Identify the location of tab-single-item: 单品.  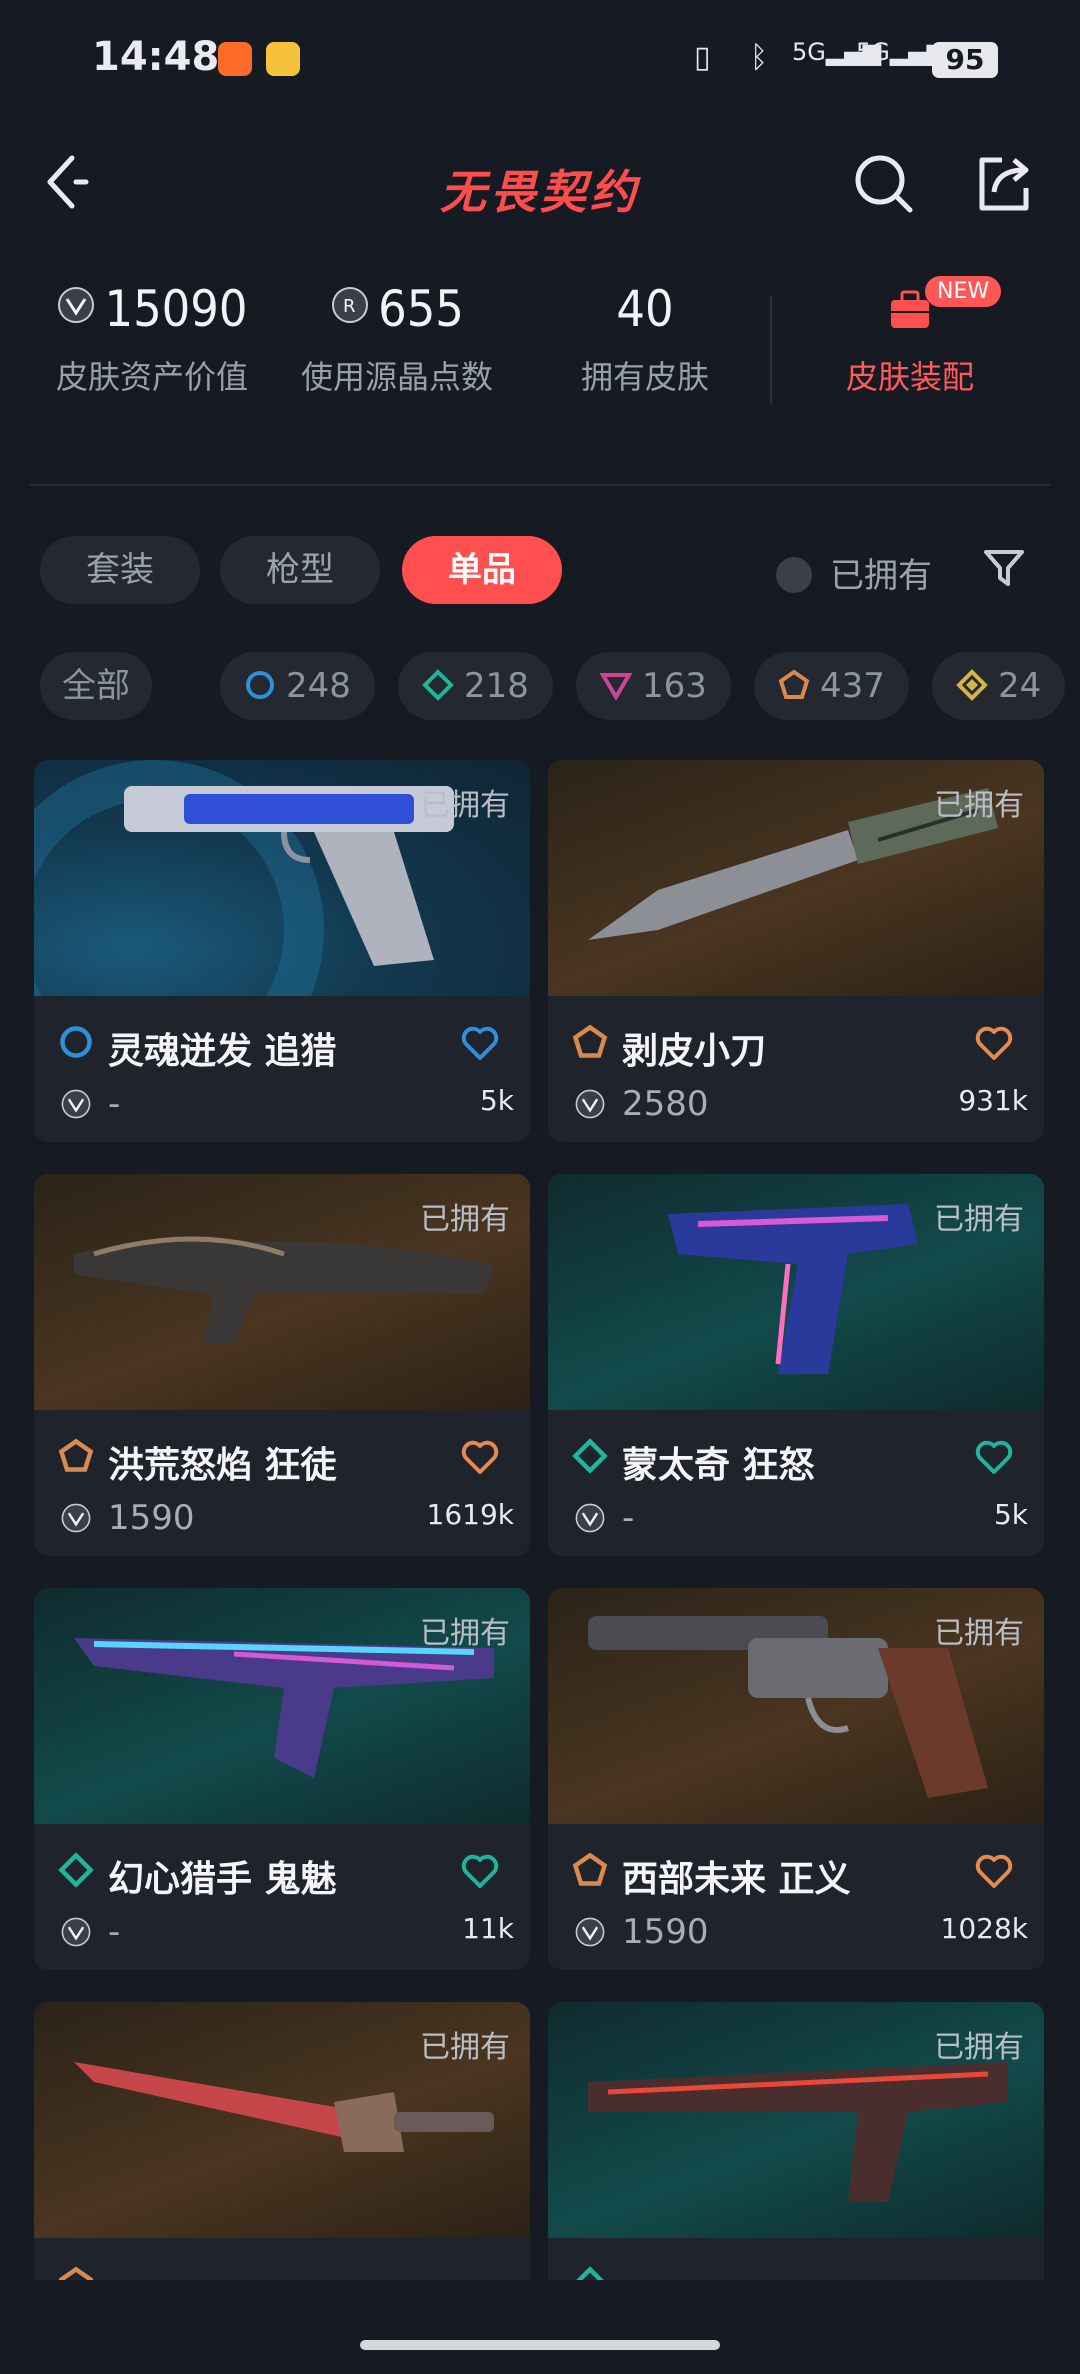
(482, 570).